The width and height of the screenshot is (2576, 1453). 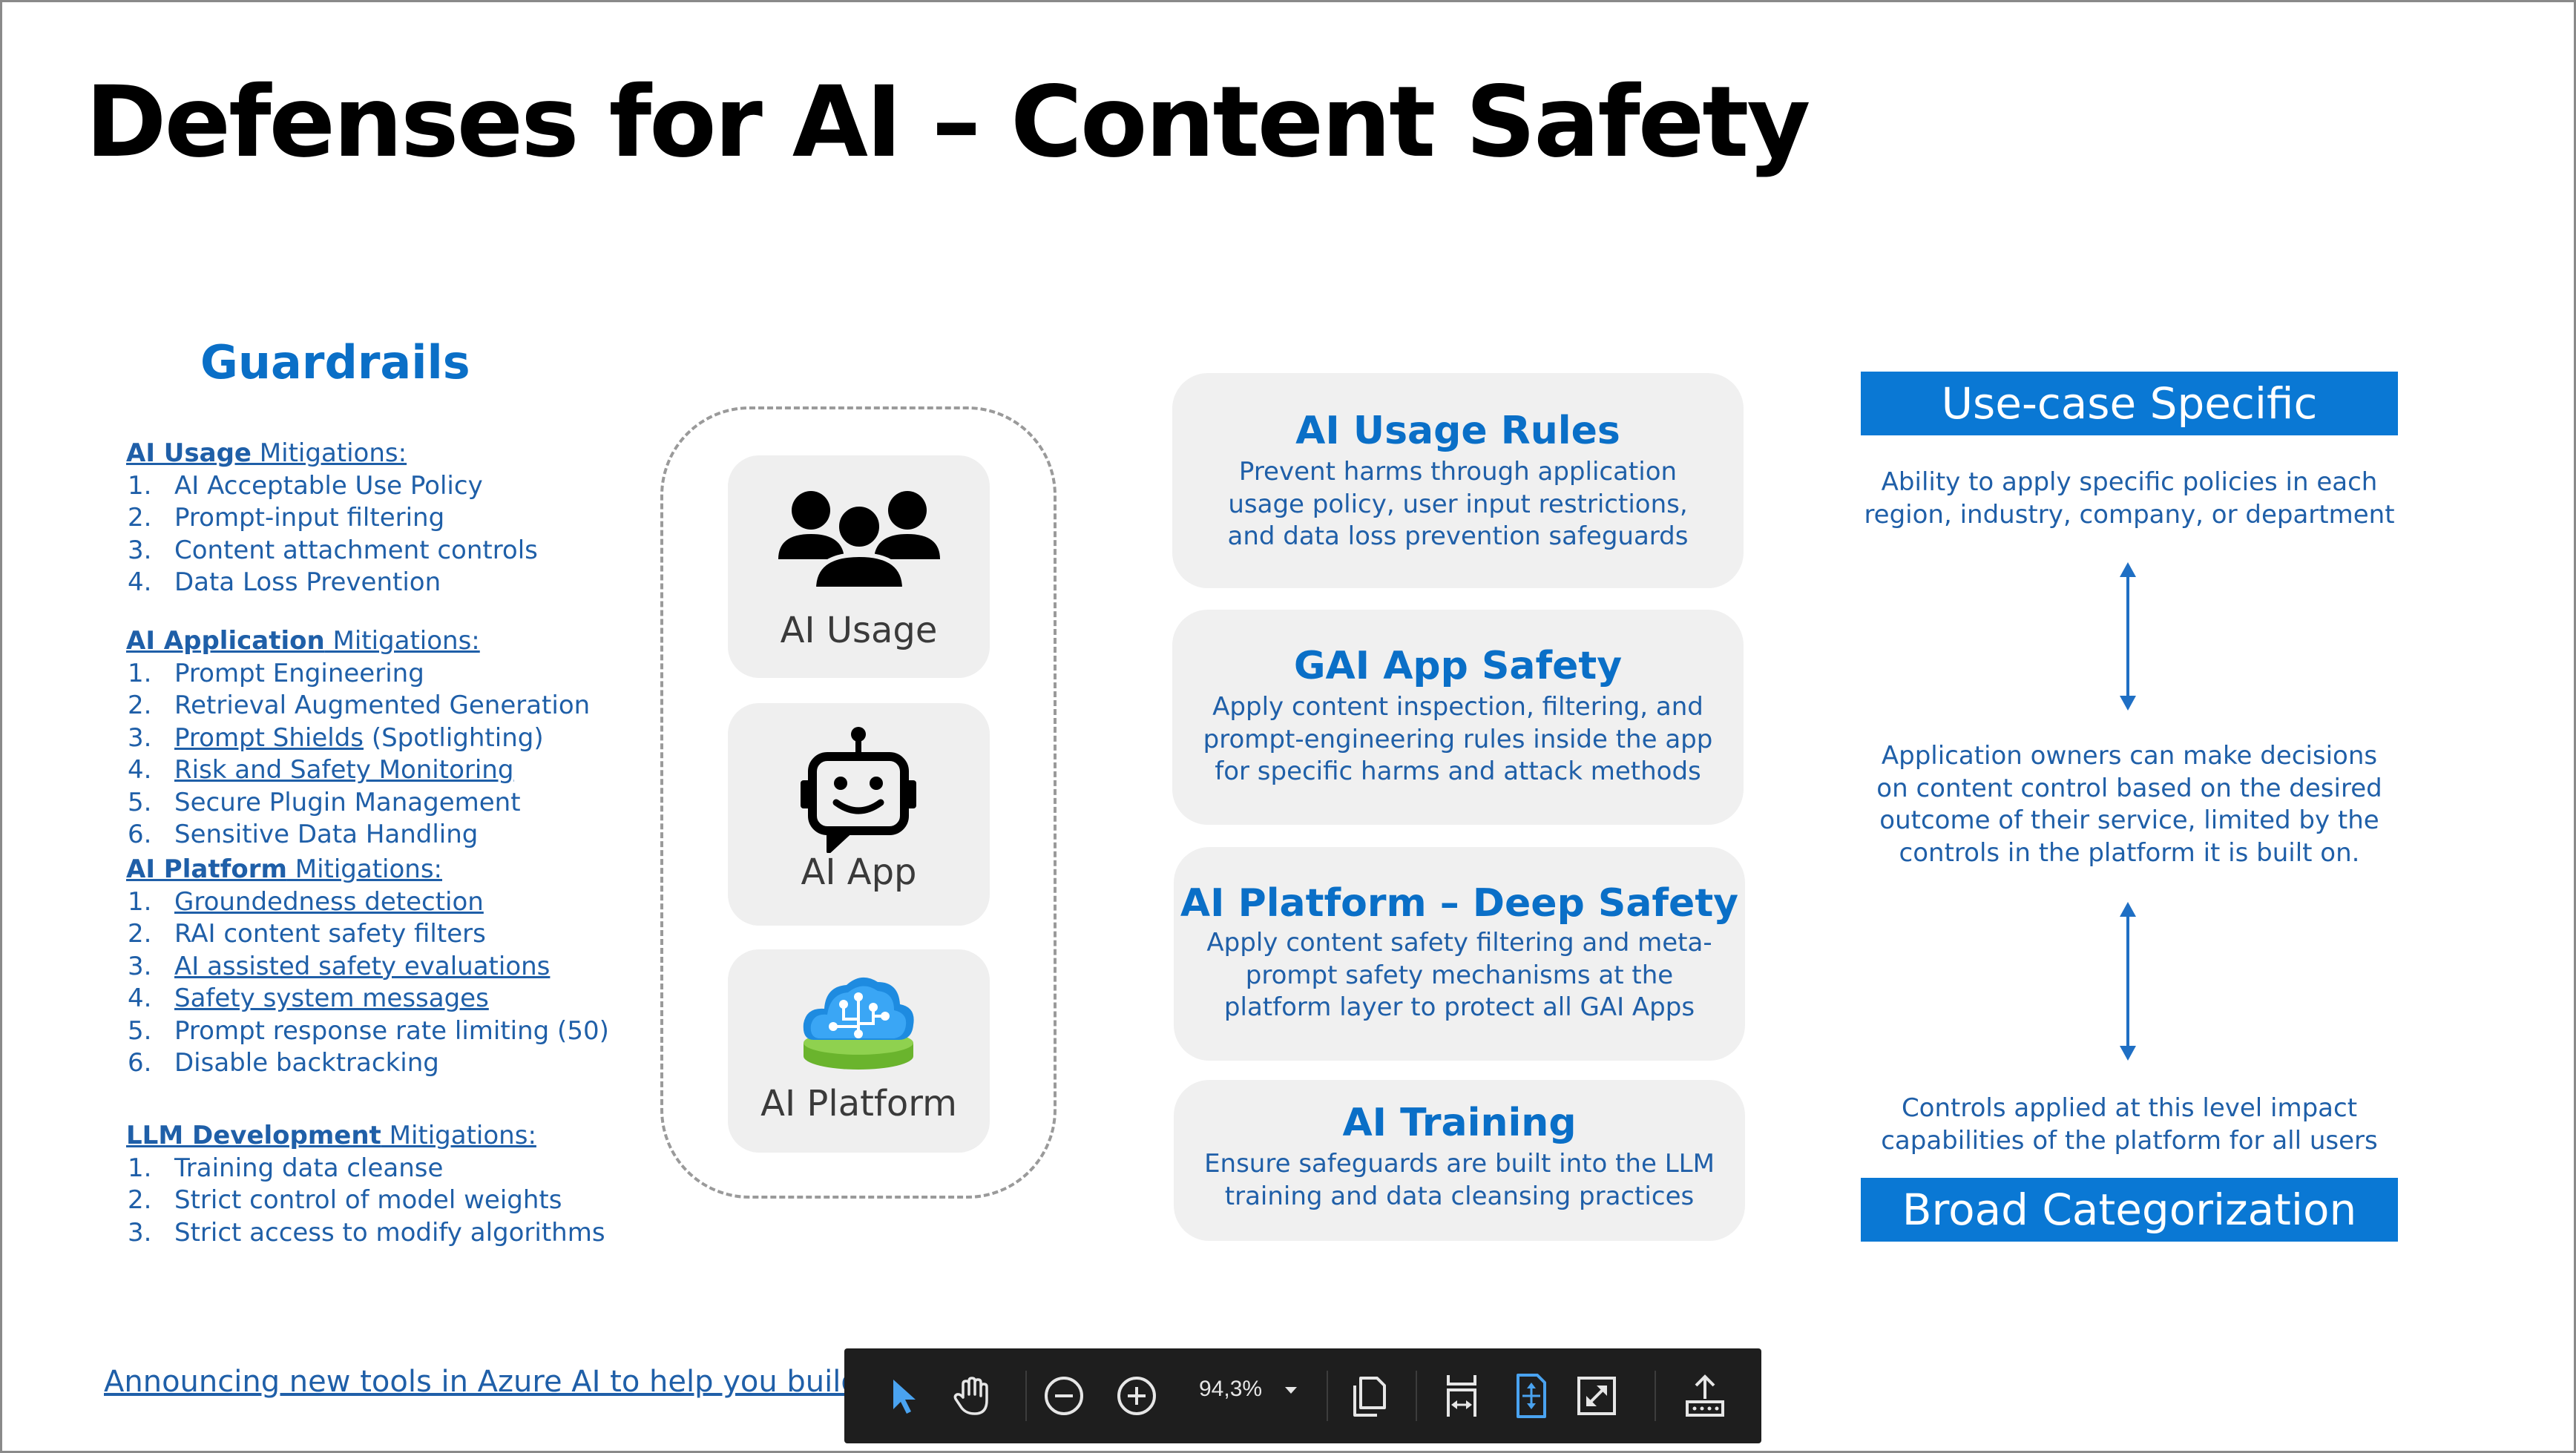 I want to click on share-button, so click(x=1705, y=1396).